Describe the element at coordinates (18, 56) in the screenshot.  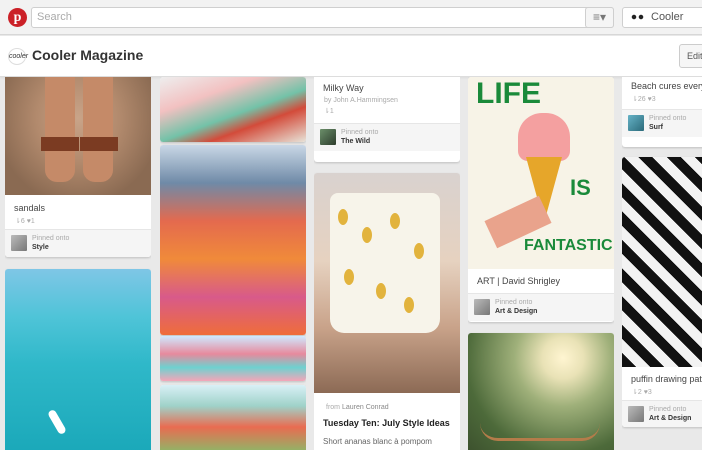
I see `board-avatar: cooler` at that location.